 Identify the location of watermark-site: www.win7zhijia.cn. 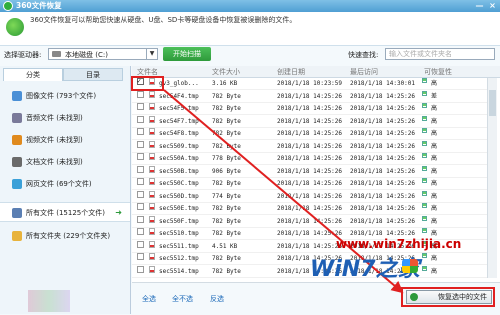
(399, 244).